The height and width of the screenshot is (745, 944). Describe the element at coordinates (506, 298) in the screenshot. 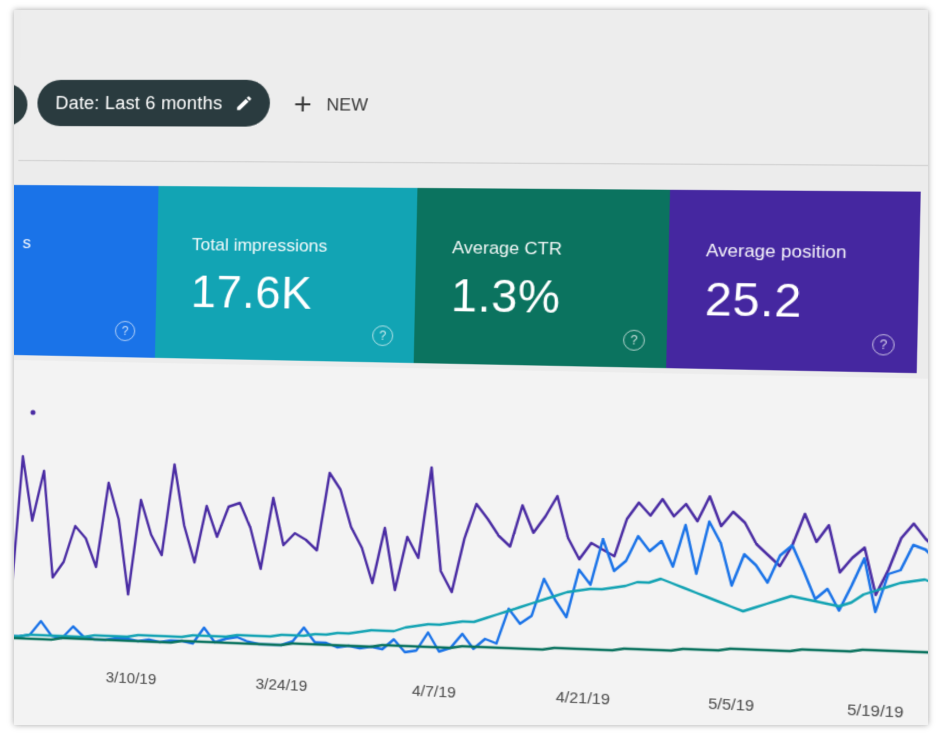

I see `metric-card-value: 1.3%` at that location.